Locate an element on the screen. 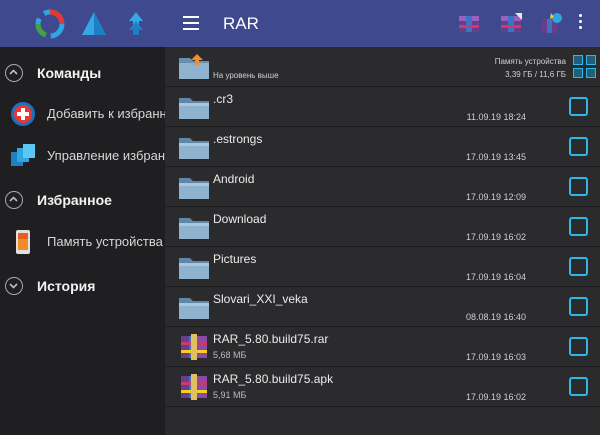  folder-row: Pictures 17.09.19 16:04 is located at coordinates (382, 267).